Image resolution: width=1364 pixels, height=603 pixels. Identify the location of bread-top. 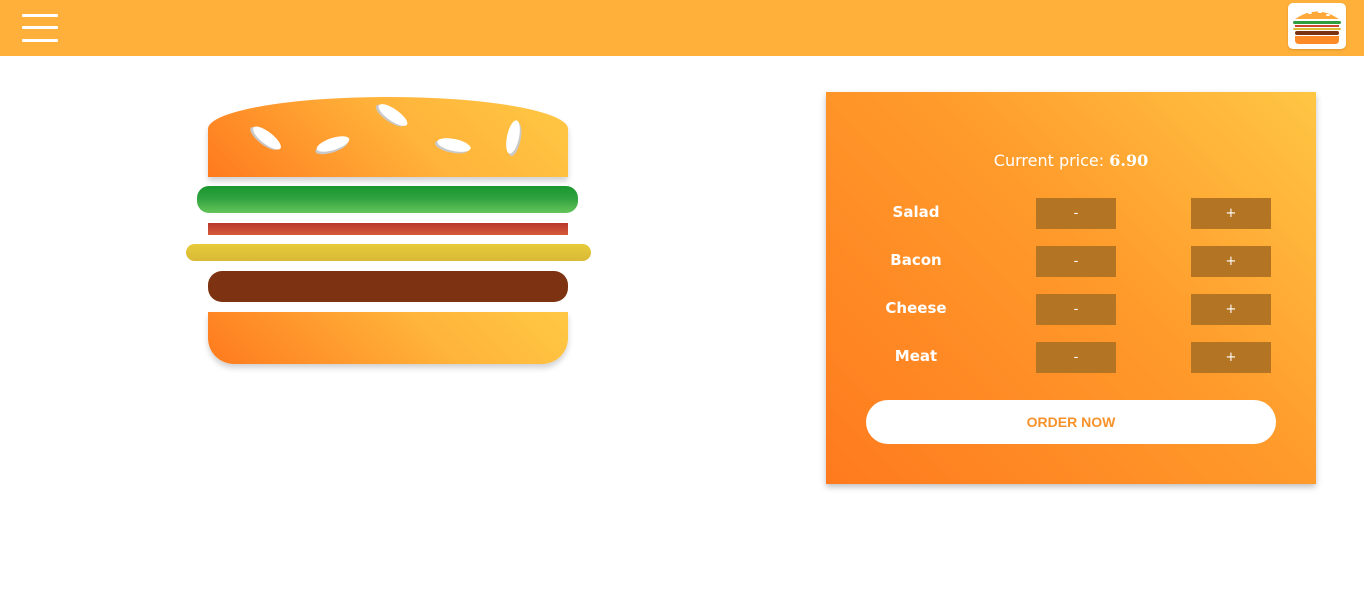
(388, 137).